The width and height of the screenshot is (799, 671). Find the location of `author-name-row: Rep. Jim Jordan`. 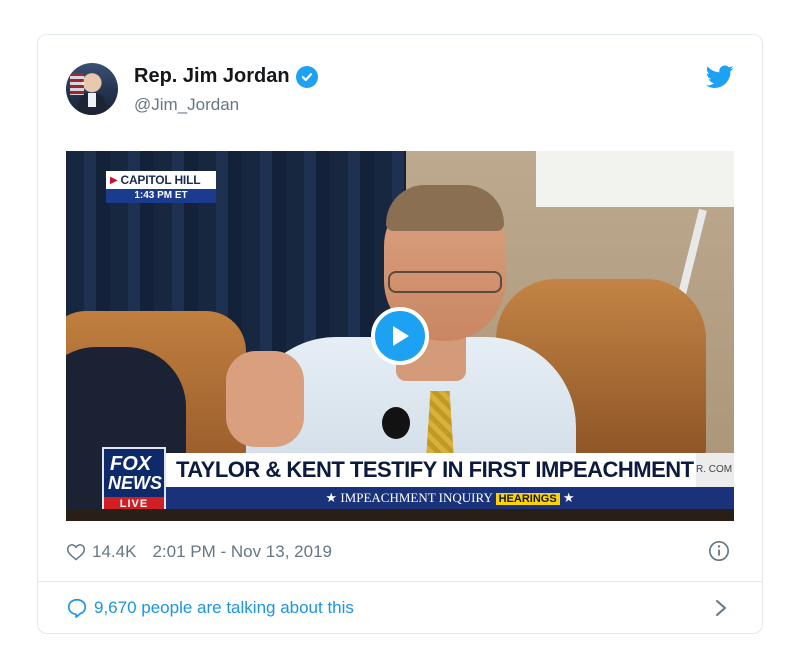

author-name-row: Rep. Jim Jordan is located at coordinates (226, 76).